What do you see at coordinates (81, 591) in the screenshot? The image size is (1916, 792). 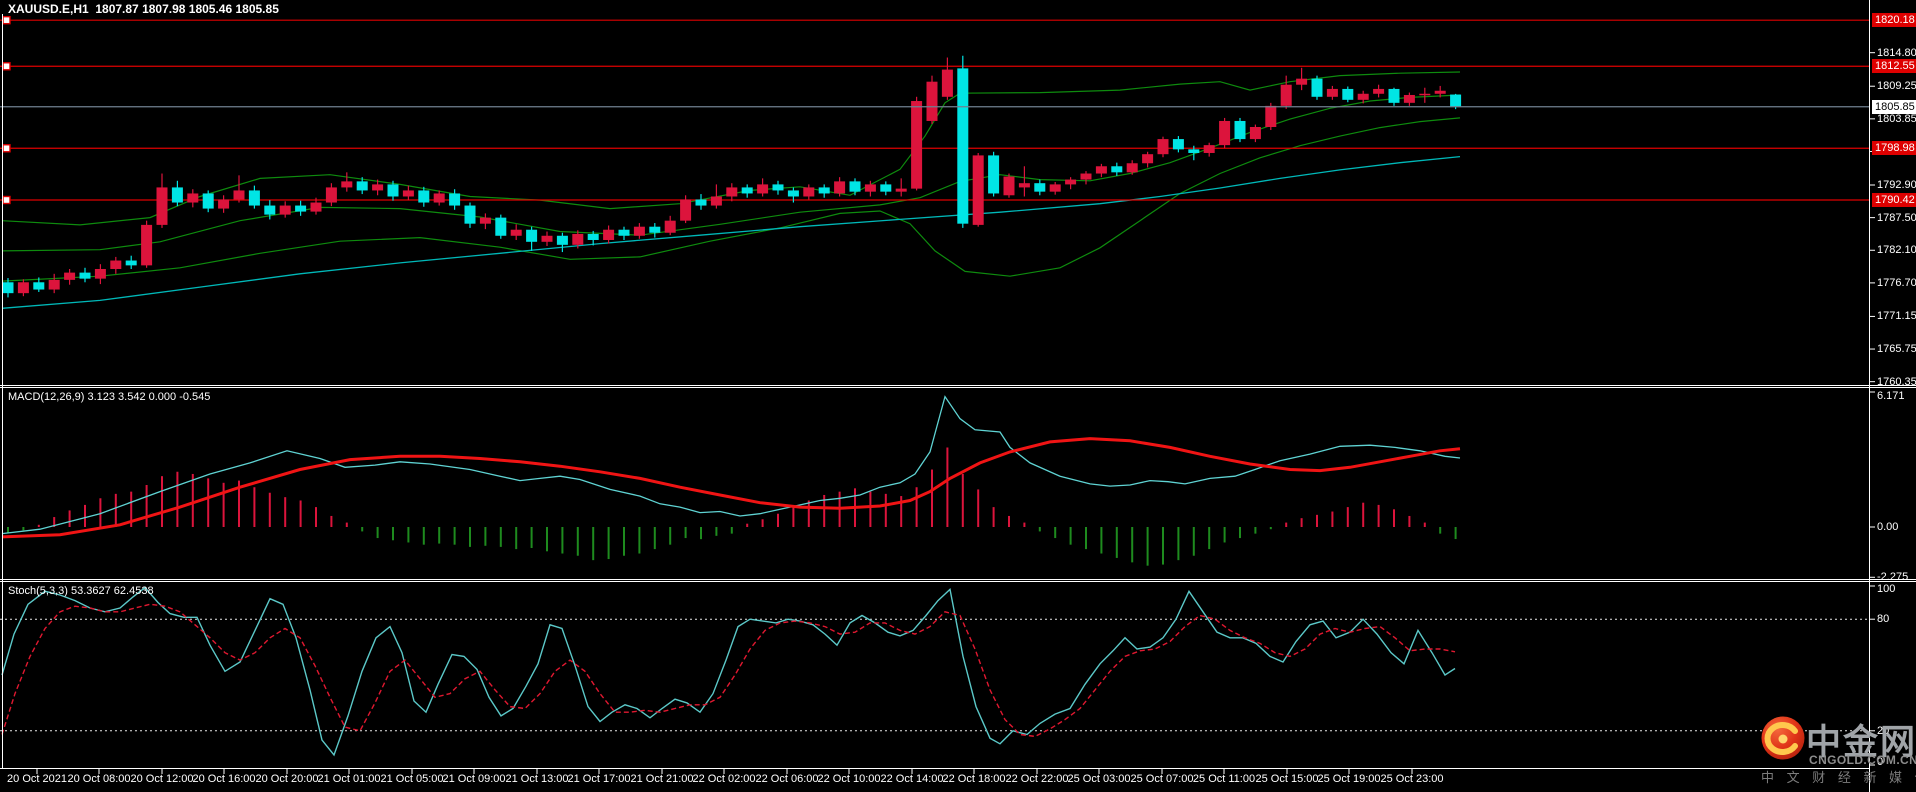 I see `stoch-indicator-label: Stoch(5,3,3) 53.3627 62.4538` at bounding box center [81, 591].